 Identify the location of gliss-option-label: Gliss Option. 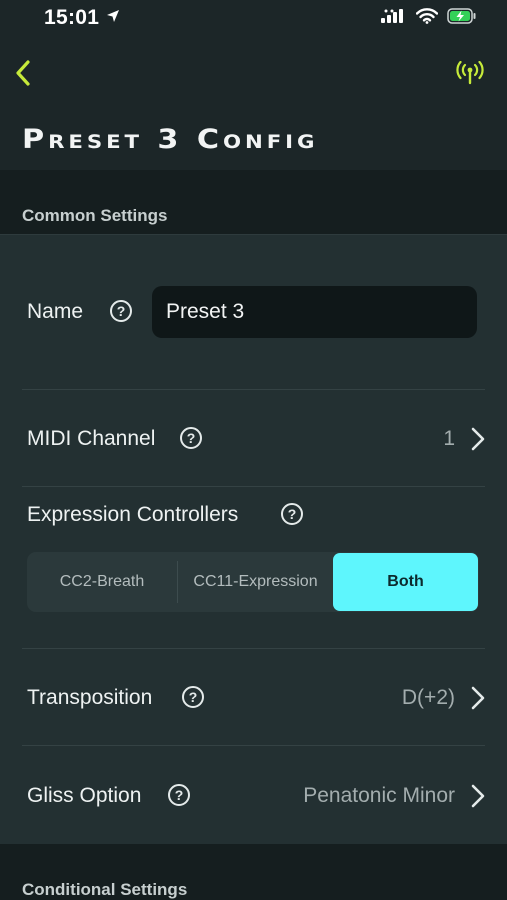
(84, 795).